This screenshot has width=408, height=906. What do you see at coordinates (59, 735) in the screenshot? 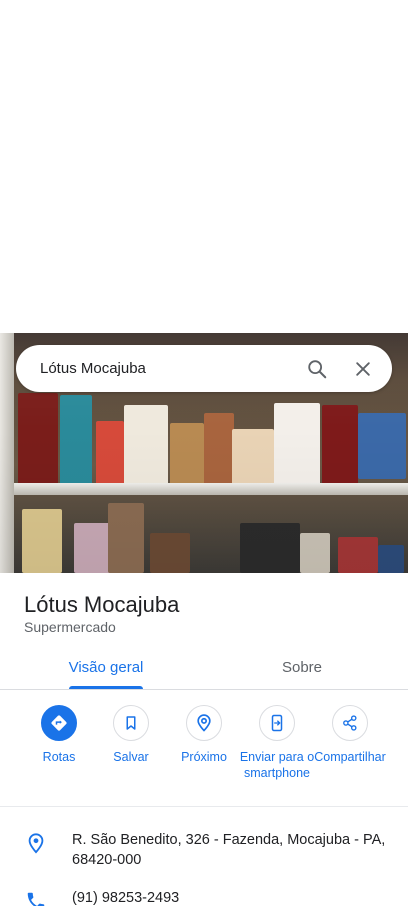
I see `directions-button: Rotas` at bounding box center [59, 735].